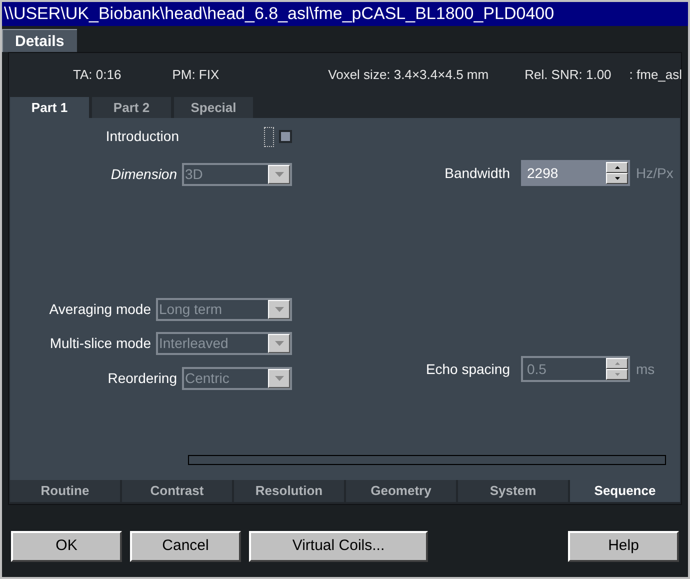 The image size is (690, 579). I want to click on field-label: Echo spacing, so click(467, 369).